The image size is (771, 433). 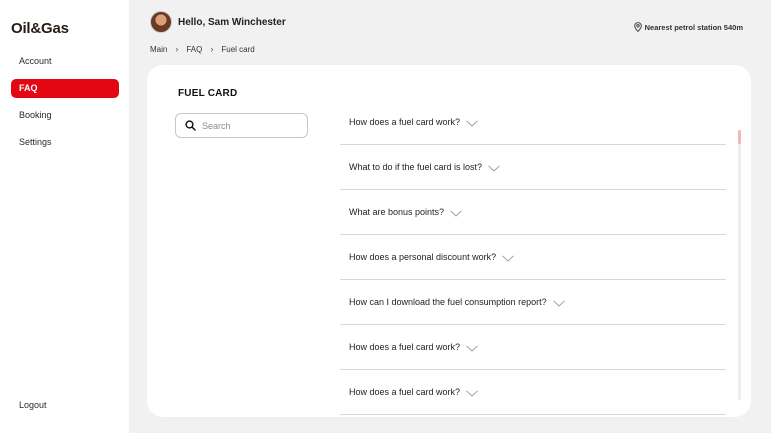 I want to click on faq-item: How does a personal discount work?, so click(x=533, y=257).